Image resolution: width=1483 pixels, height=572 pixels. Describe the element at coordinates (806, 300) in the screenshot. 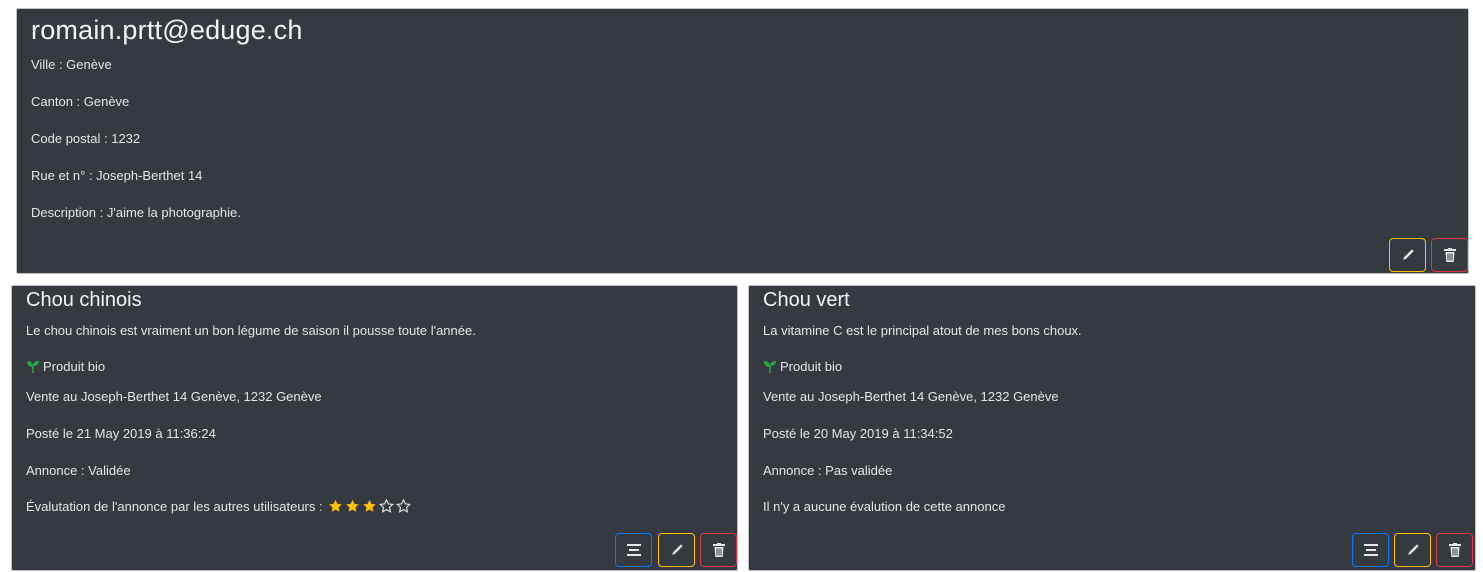

I see `listing-title: Chou vert` at that location.